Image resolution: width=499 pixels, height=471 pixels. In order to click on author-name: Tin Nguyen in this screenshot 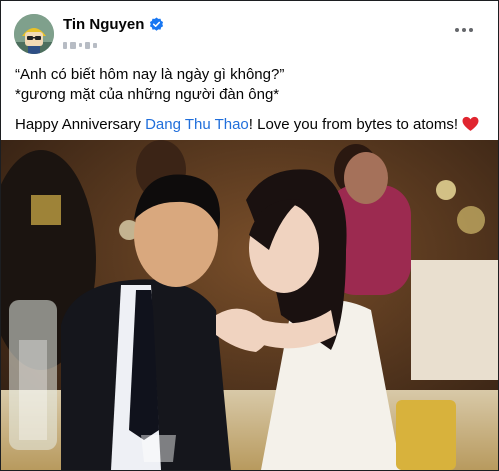, I will do `click(113, 24)`.